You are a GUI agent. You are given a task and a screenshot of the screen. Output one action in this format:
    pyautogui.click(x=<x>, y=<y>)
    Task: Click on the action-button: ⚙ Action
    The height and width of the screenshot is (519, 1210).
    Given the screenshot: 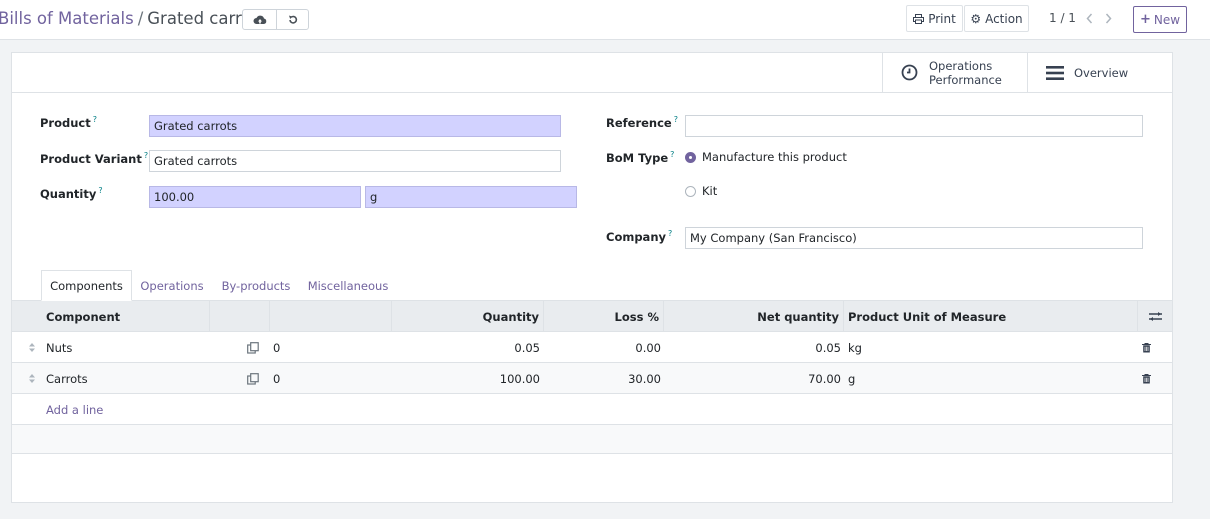 What is the action you would take?
    pyautogui.click(x=996, y=18)
    